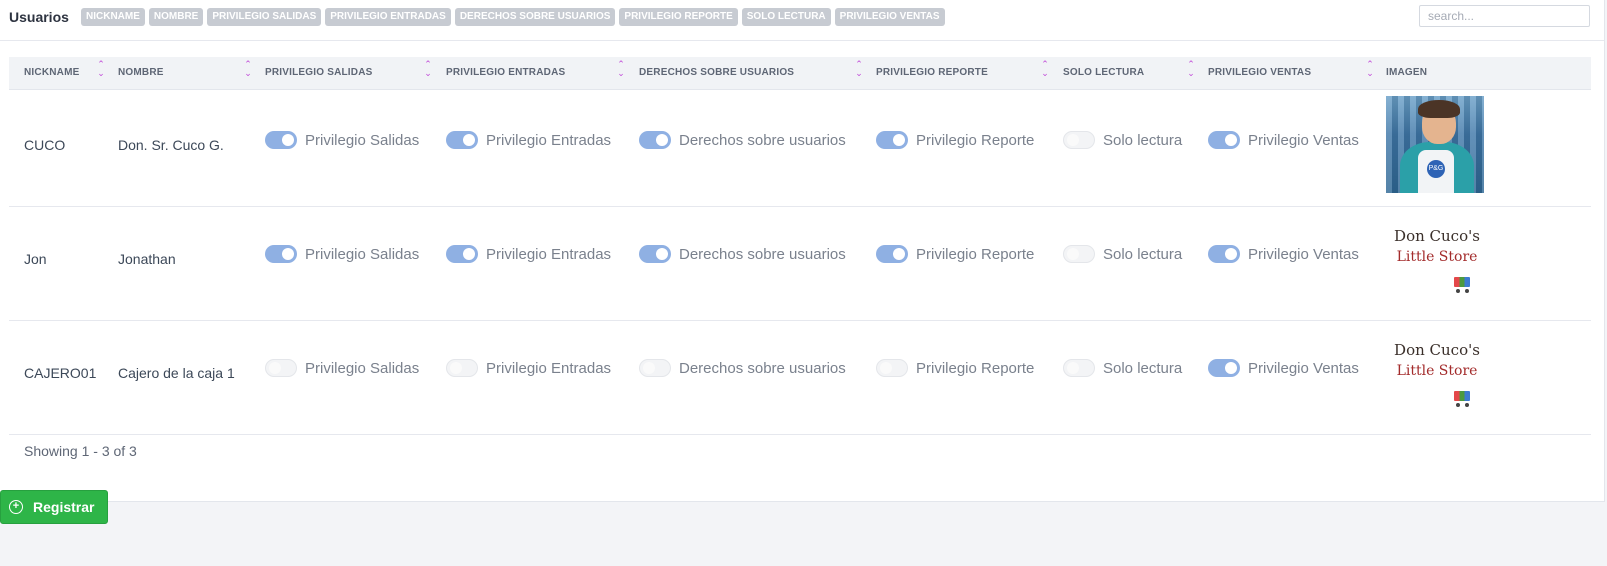 The width and height of the screenshot is (1607, 566). What do you see at coordinates (171, 145) in the screenshot?
I see `cell-nombre: Don. Sr. Cuco G.` at bounding box center [171, 145].